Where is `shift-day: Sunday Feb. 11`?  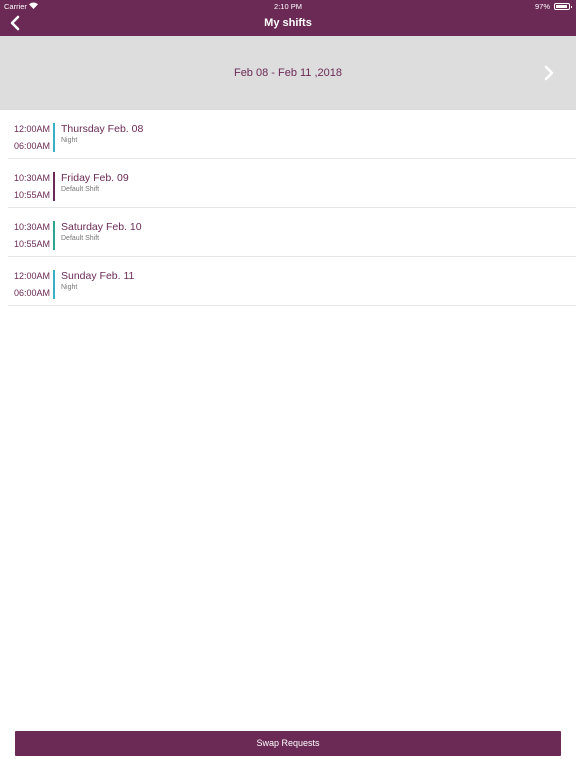
shift-day: Sunday Feb. 11 is located at coordinates (98, 276).